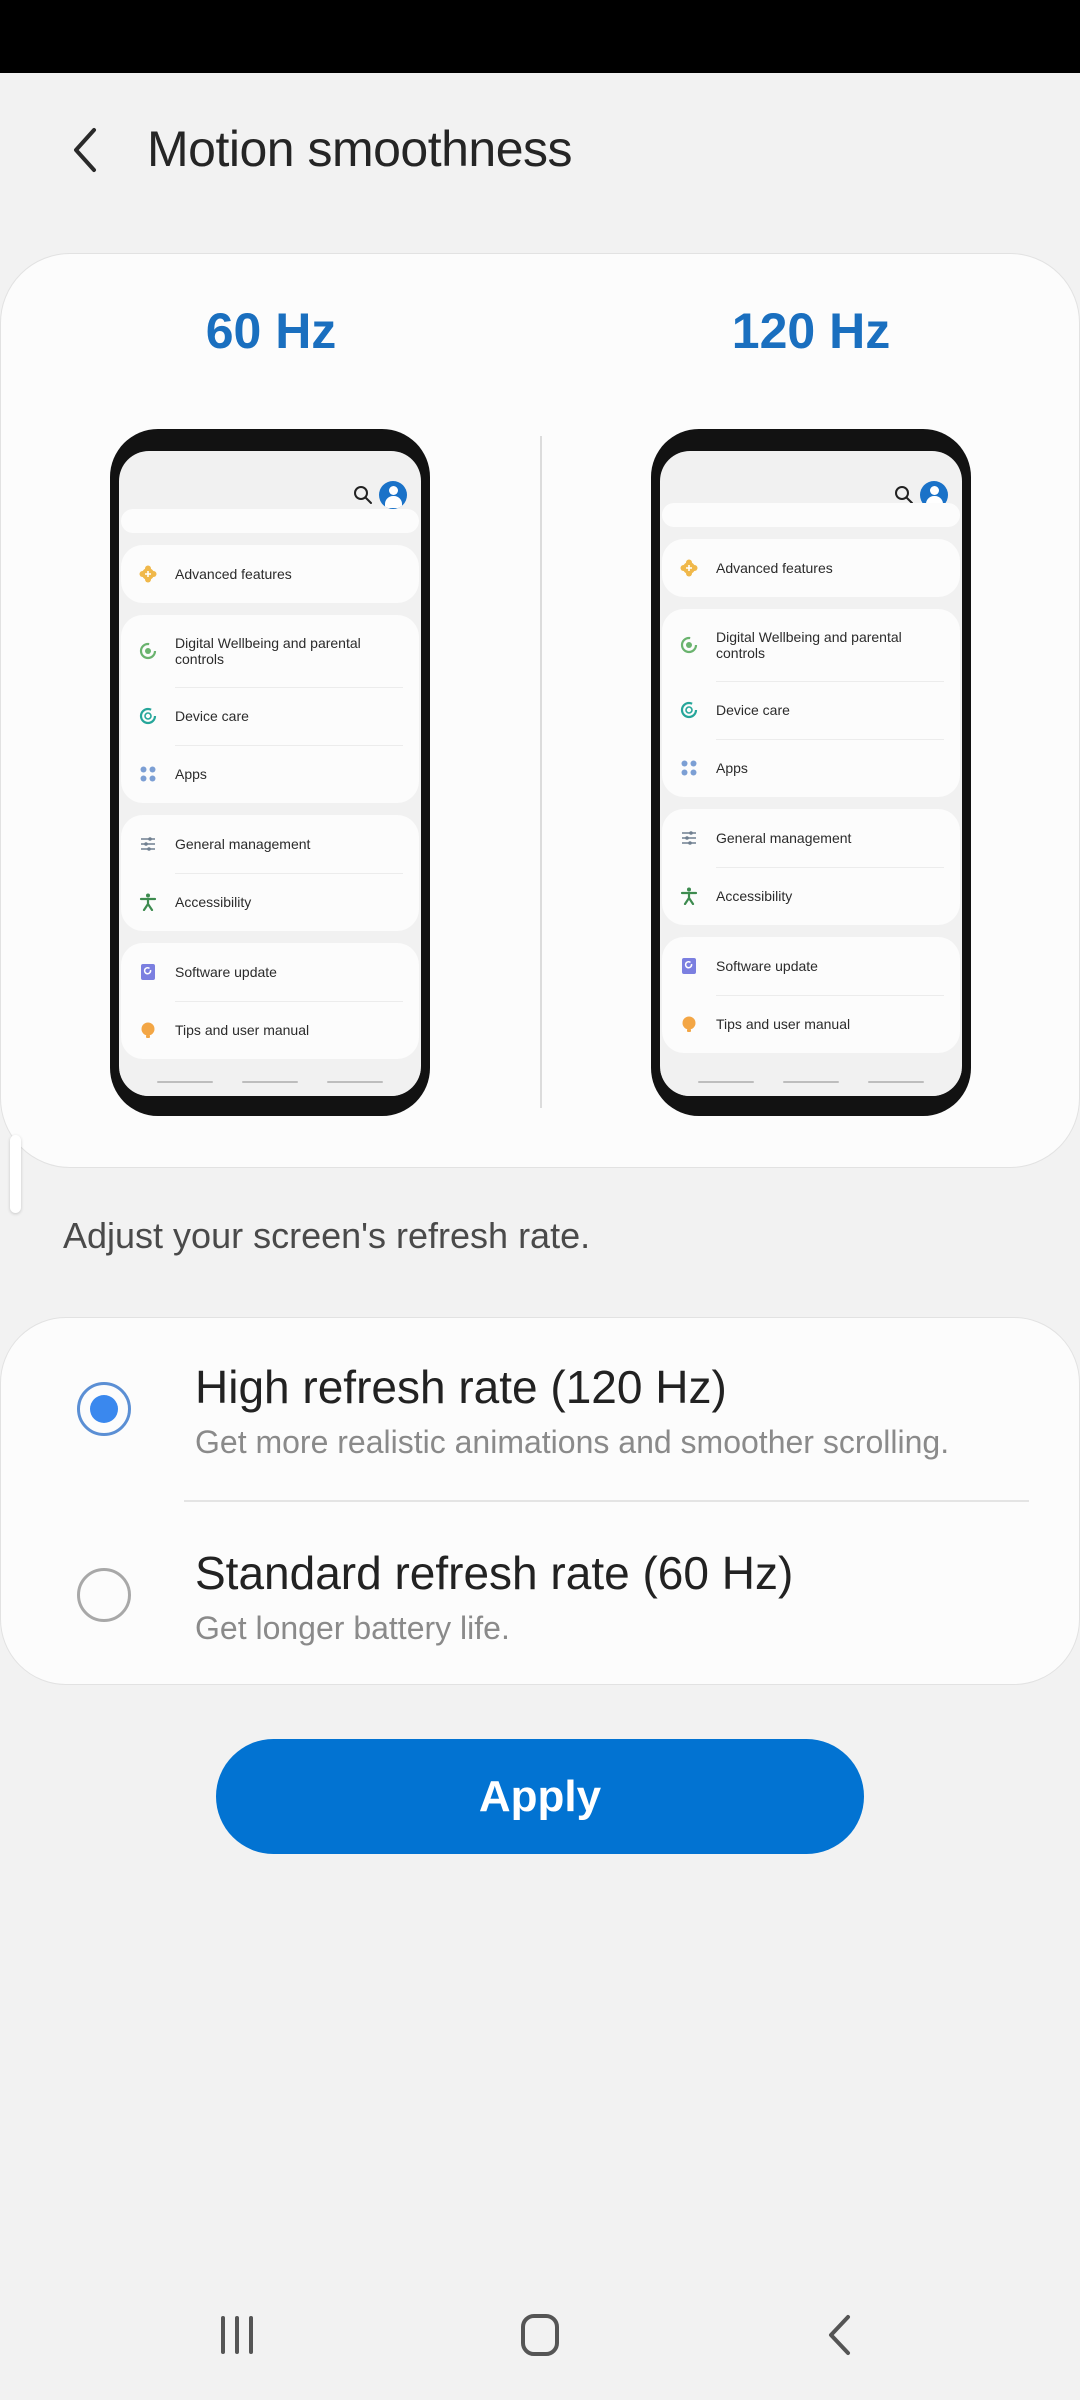 The image size is (1080, 2400). Describe the element at coordinates (540, 1796) in the screenshot. I see `apply-button: Apply` at that location.